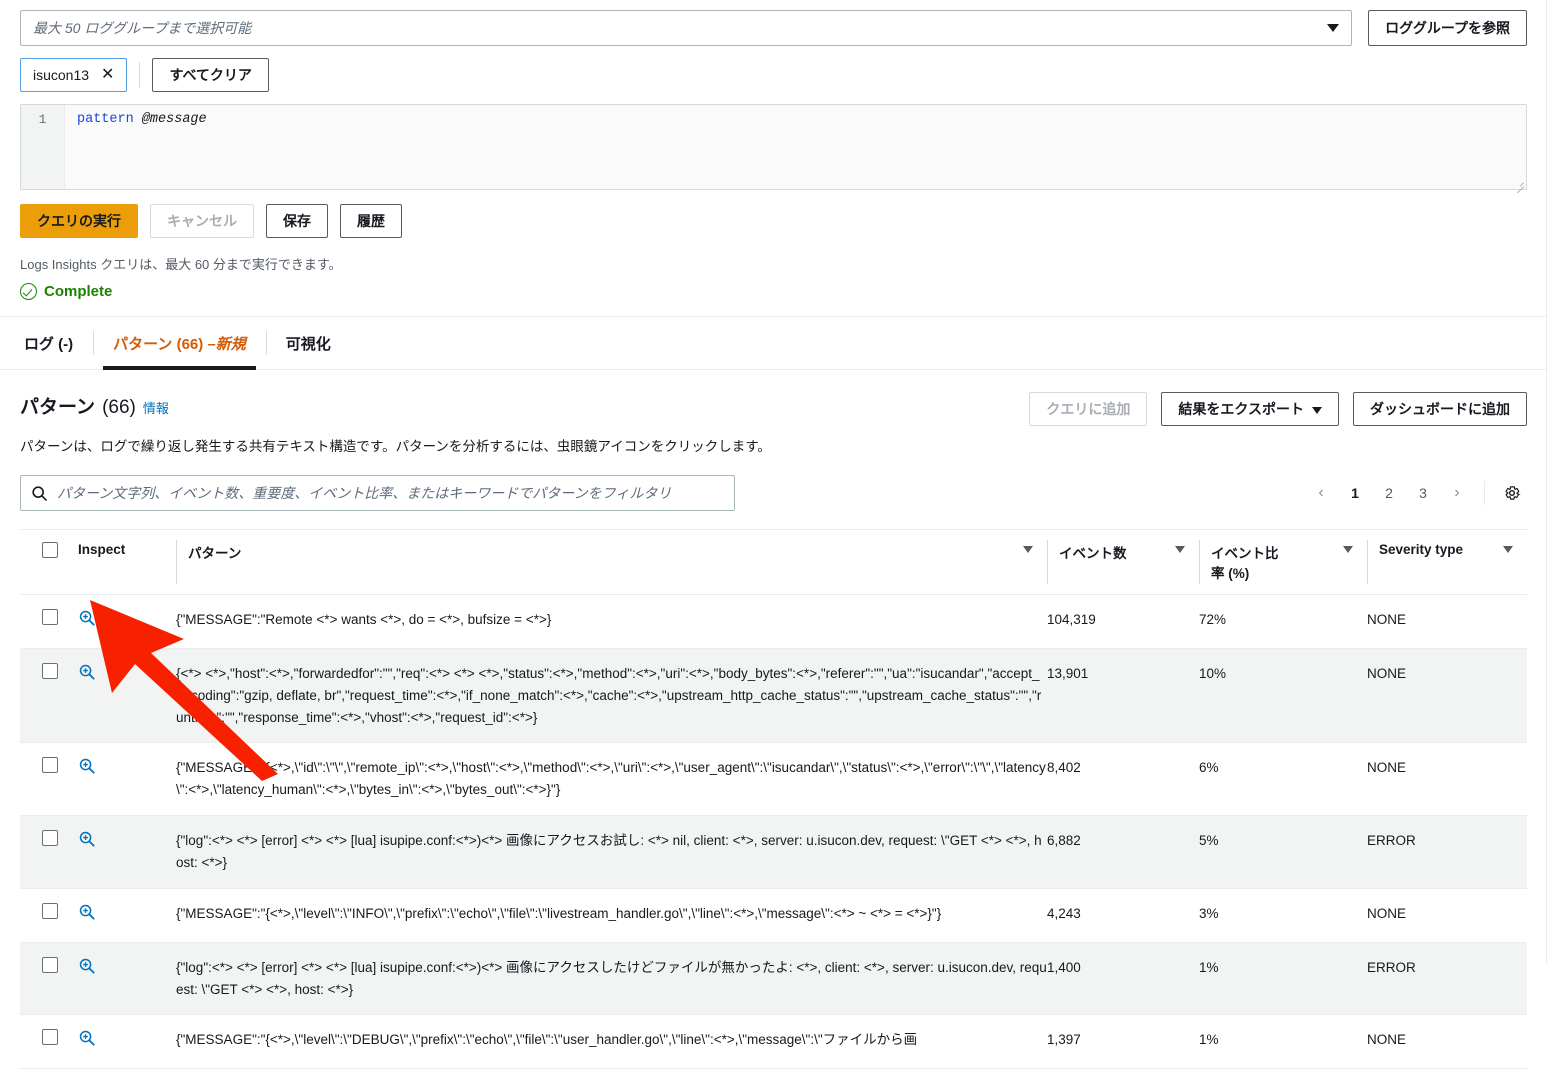 This screenshot has height=1069, width=1547. I want to click on select-all-header, so click(49, 562).